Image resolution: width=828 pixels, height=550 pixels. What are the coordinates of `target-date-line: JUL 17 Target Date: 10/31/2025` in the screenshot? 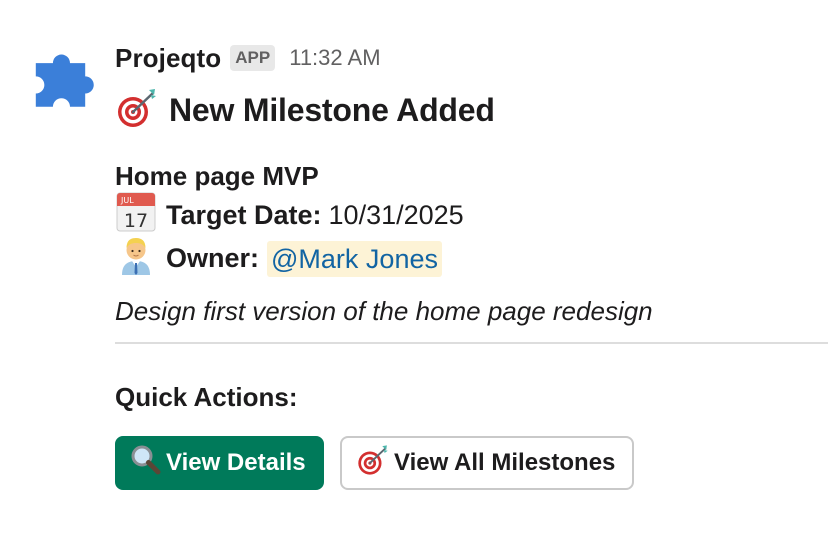 It's located at (471, 215).